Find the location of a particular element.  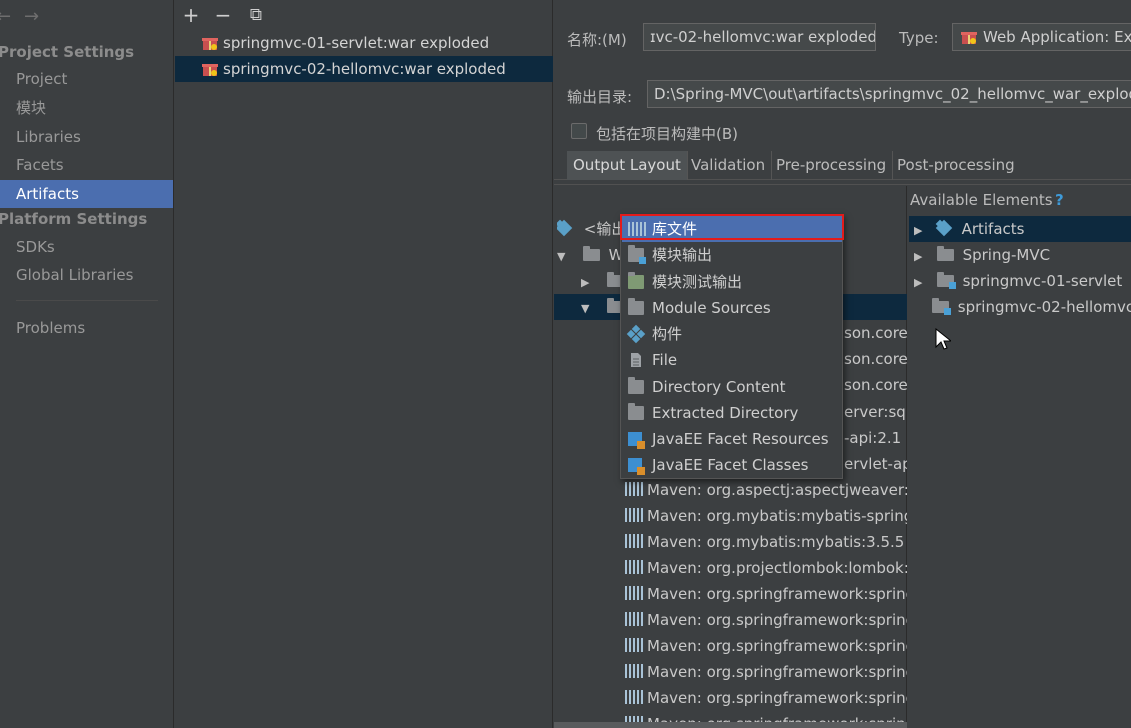

nav-item-modules: 模块 is located at coordinates (86, 108).